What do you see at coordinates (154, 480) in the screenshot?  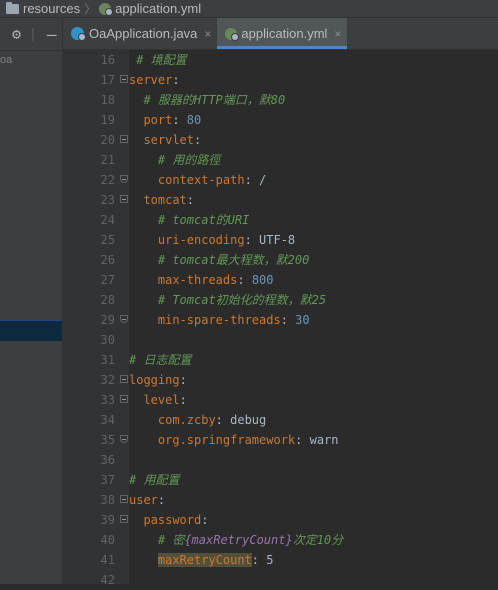 I see `code-text: # 用配置` at bounding box center [154, 480].